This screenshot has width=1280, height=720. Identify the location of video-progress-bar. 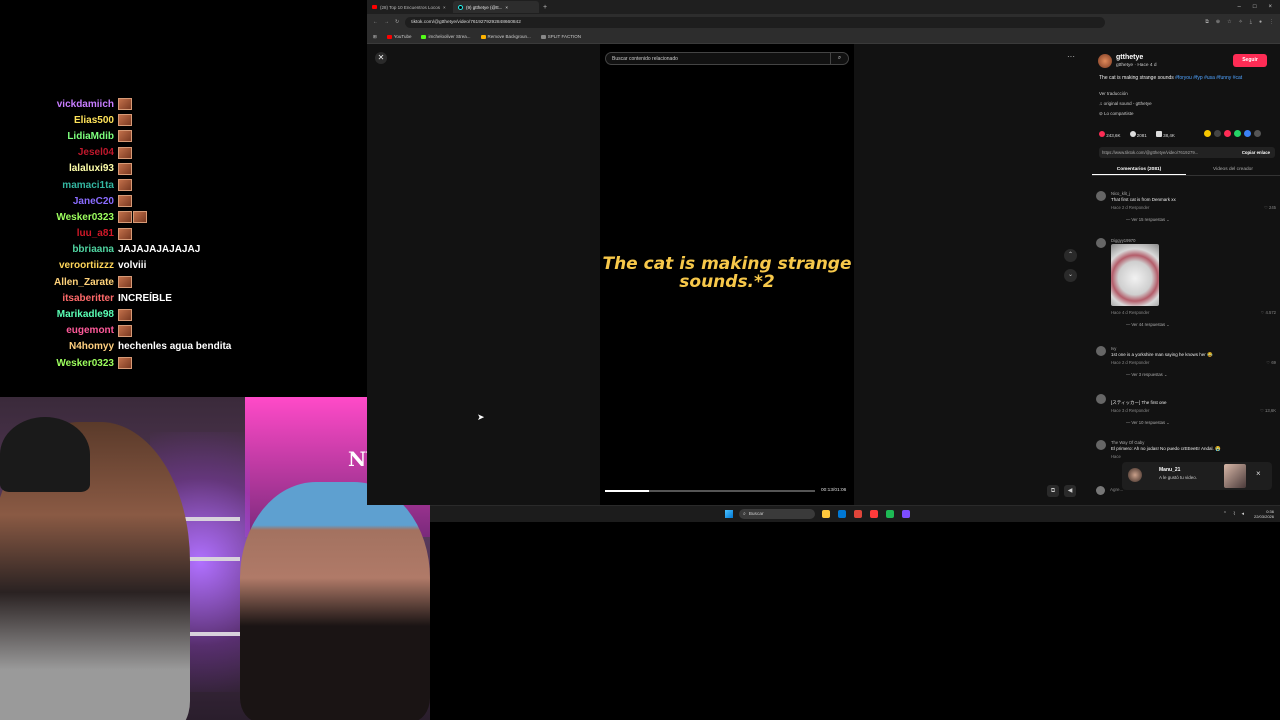
(710, 491).